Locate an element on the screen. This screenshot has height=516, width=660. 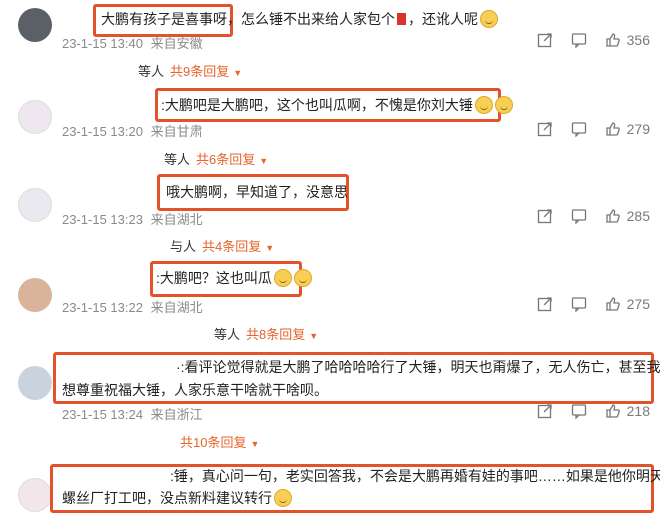
location: 来自安徽 is located at coordinates (176, 43).